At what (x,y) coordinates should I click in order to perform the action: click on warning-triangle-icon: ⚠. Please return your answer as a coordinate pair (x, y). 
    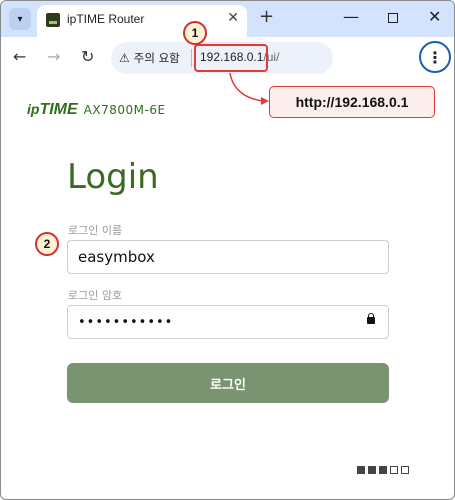
    Looking at the image, I should click on (124, 58).